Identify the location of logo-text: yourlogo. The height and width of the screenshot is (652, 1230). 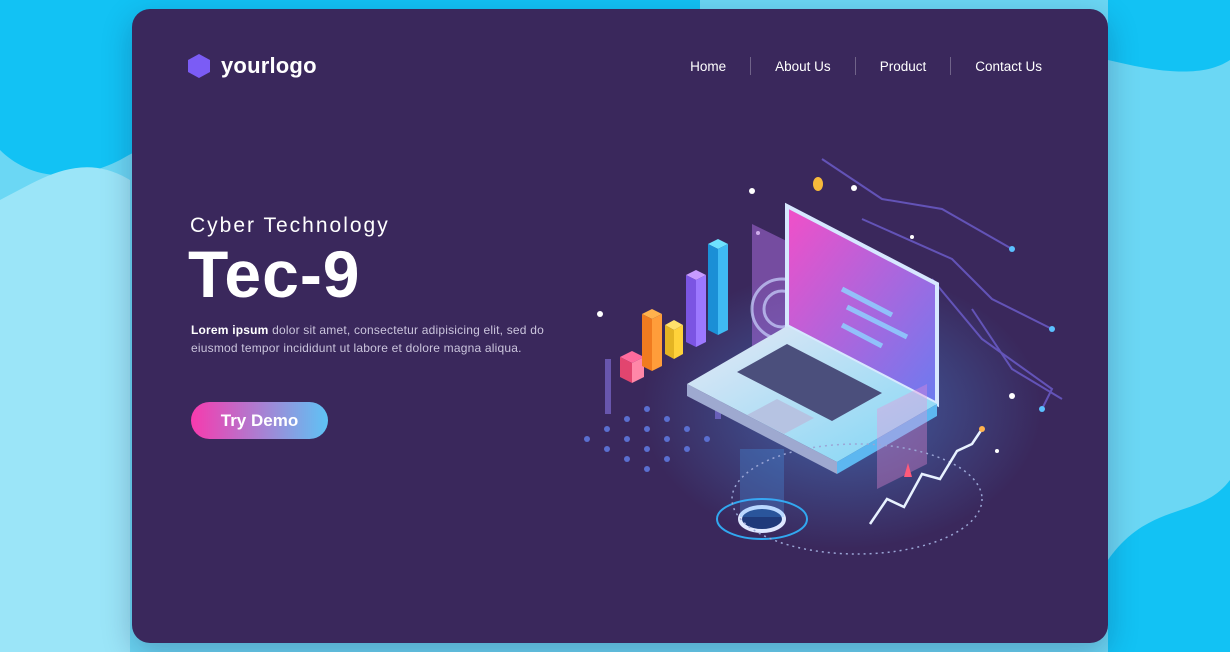
(269, 65).